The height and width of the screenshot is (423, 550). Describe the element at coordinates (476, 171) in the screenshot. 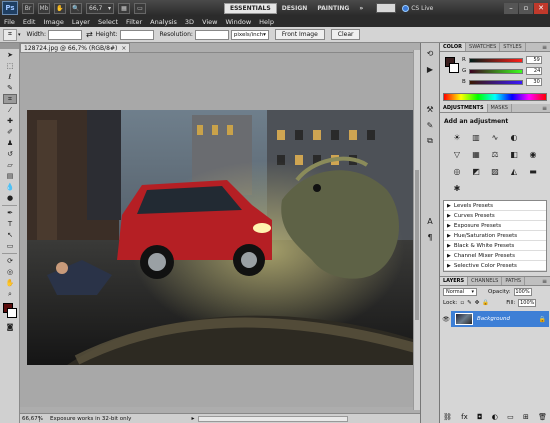

I see `invert-icon: ◩` at that location.